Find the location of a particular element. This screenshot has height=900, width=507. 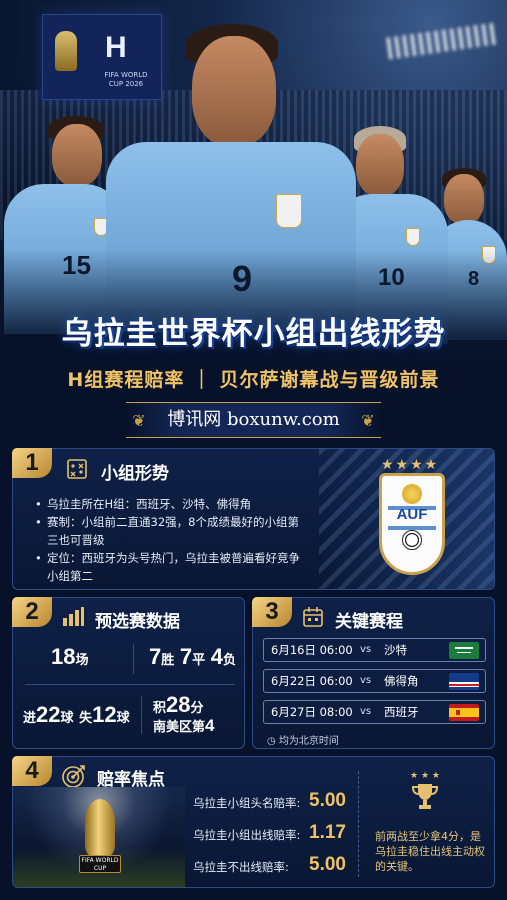

calendar-icon is located at coordinates (313, 617).